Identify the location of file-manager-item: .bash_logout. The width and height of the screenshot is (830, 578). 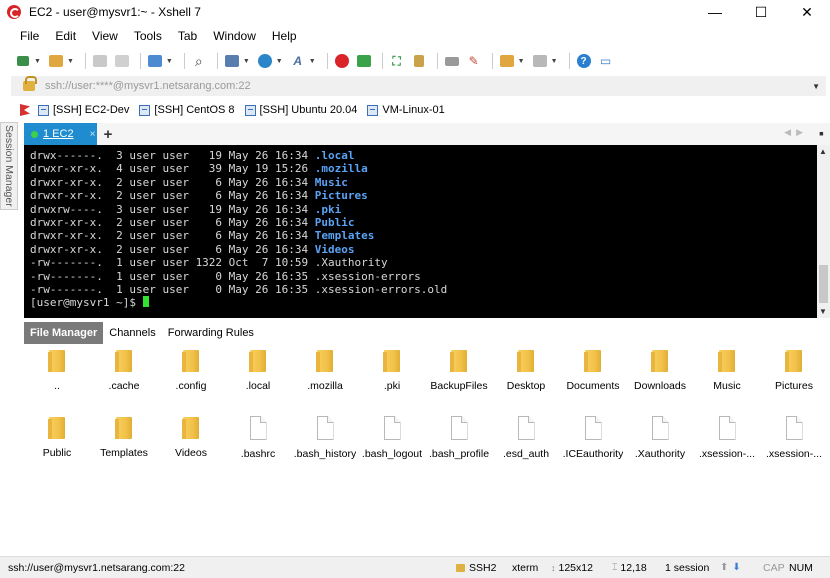
(392, 443).